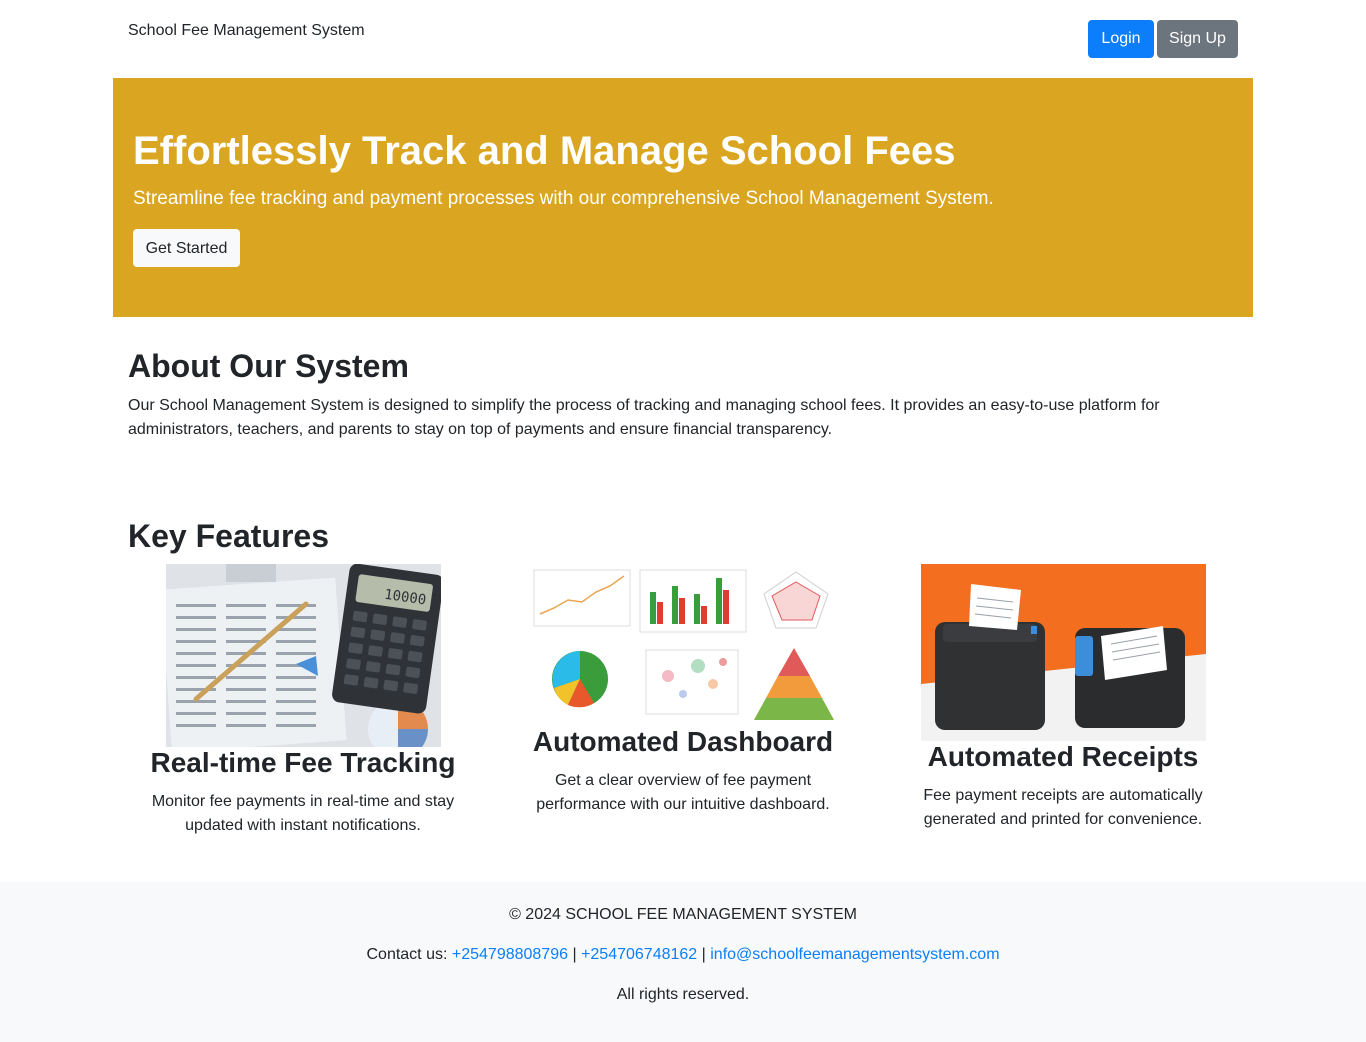 The image size is (1366, 1042). What do you see at coordinates (1121, 39) in the screenshot?
I see `login-button: Login` at bounding box center [1121, 39].